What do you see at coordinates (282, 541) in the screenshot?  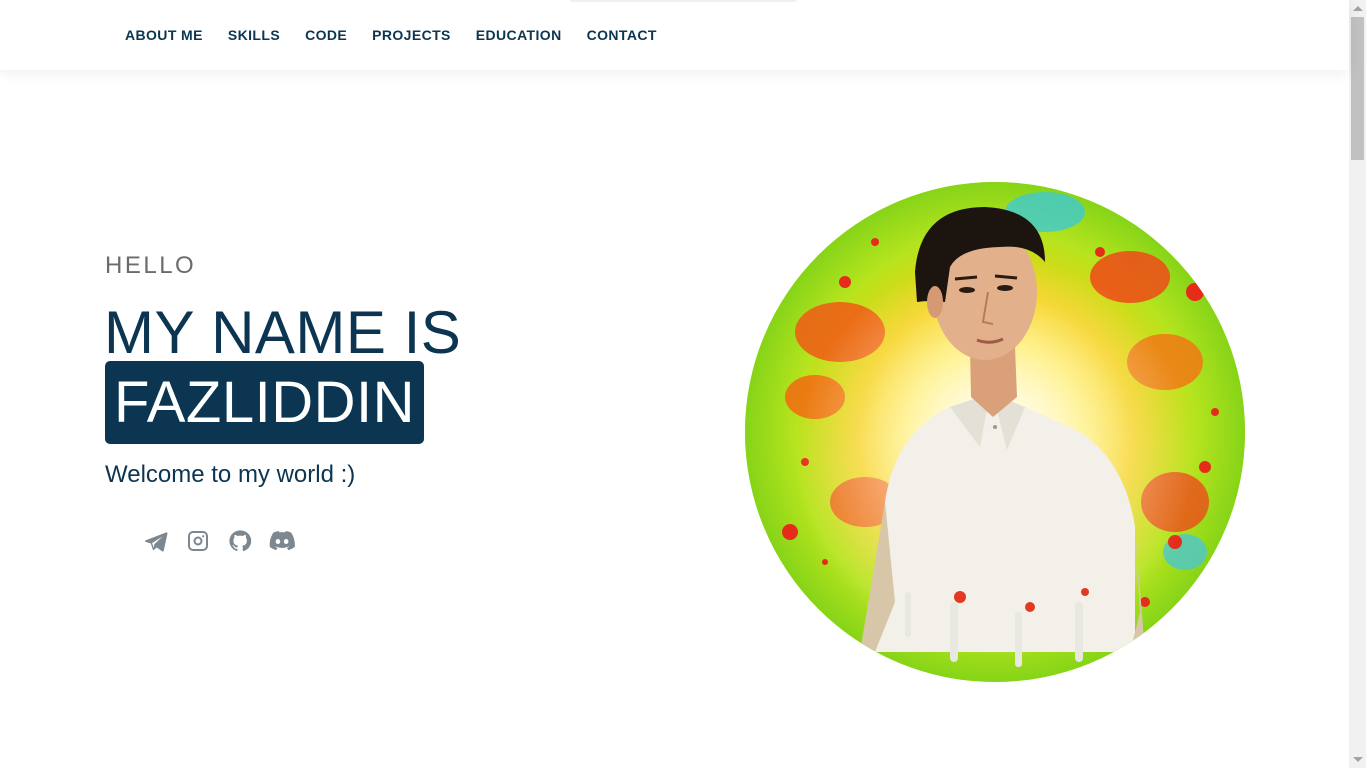 I see `discord-icon` at bounding box center [282, 541].